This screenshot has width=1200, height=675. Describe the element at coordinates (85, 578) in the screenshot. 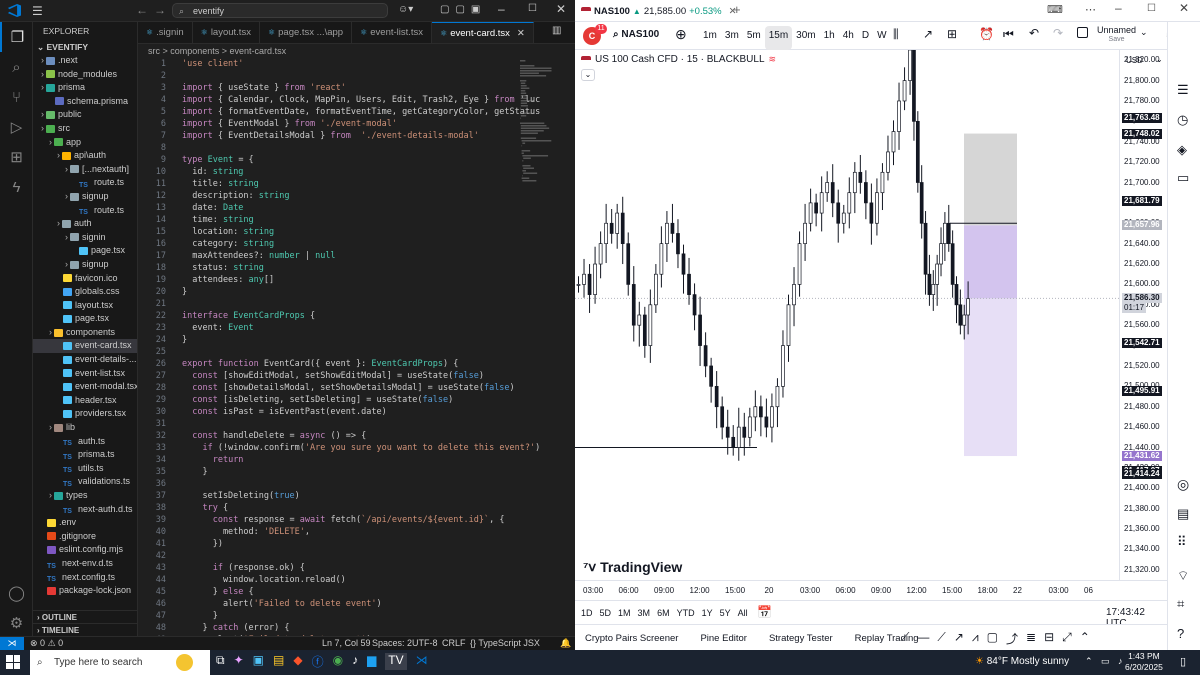

I see `tree-file: TS next.config.ts` at that location.